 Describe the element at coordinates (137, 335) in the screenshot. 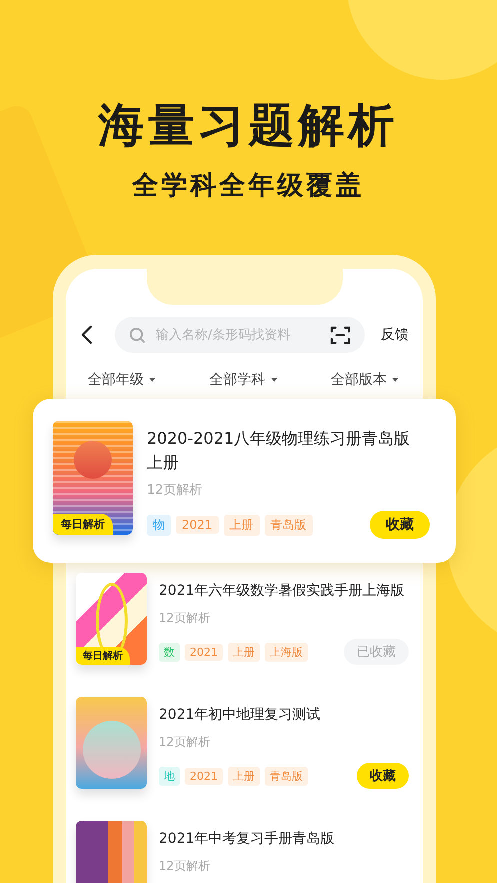

I see `search-icon` at that location.